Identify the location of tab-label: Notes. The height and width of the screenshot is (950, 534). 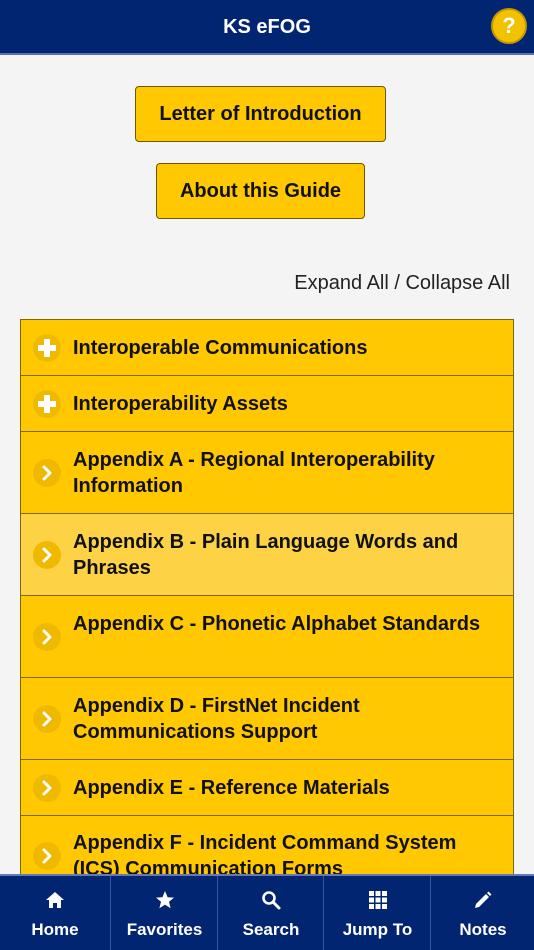
(483, 929).